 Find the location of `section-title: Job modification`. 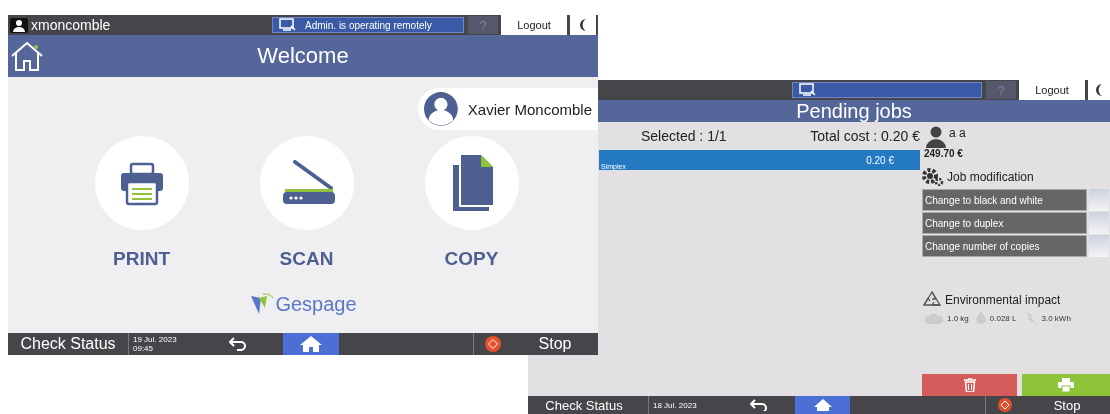

section-title: Job modification is located at coordinates (990, 177).